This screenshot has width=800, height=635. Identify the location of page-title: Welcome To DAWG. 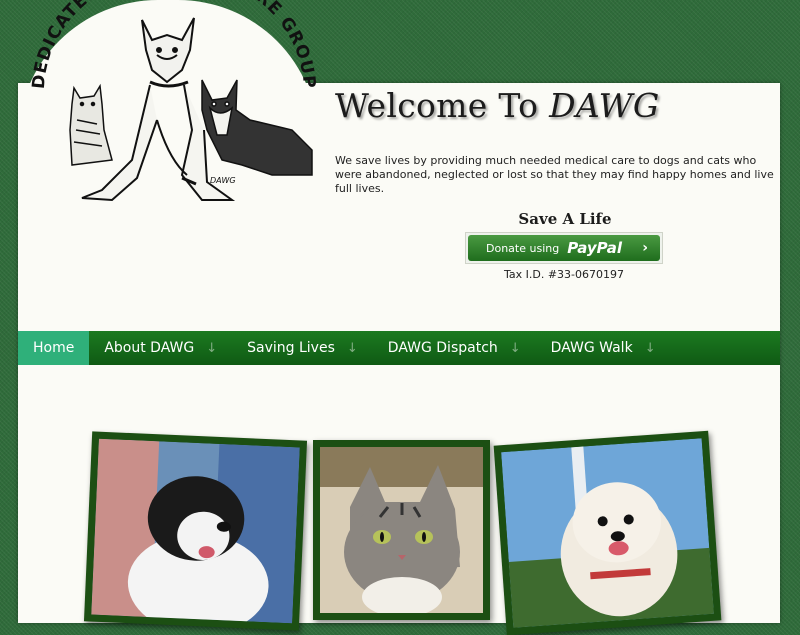
(497, 105).